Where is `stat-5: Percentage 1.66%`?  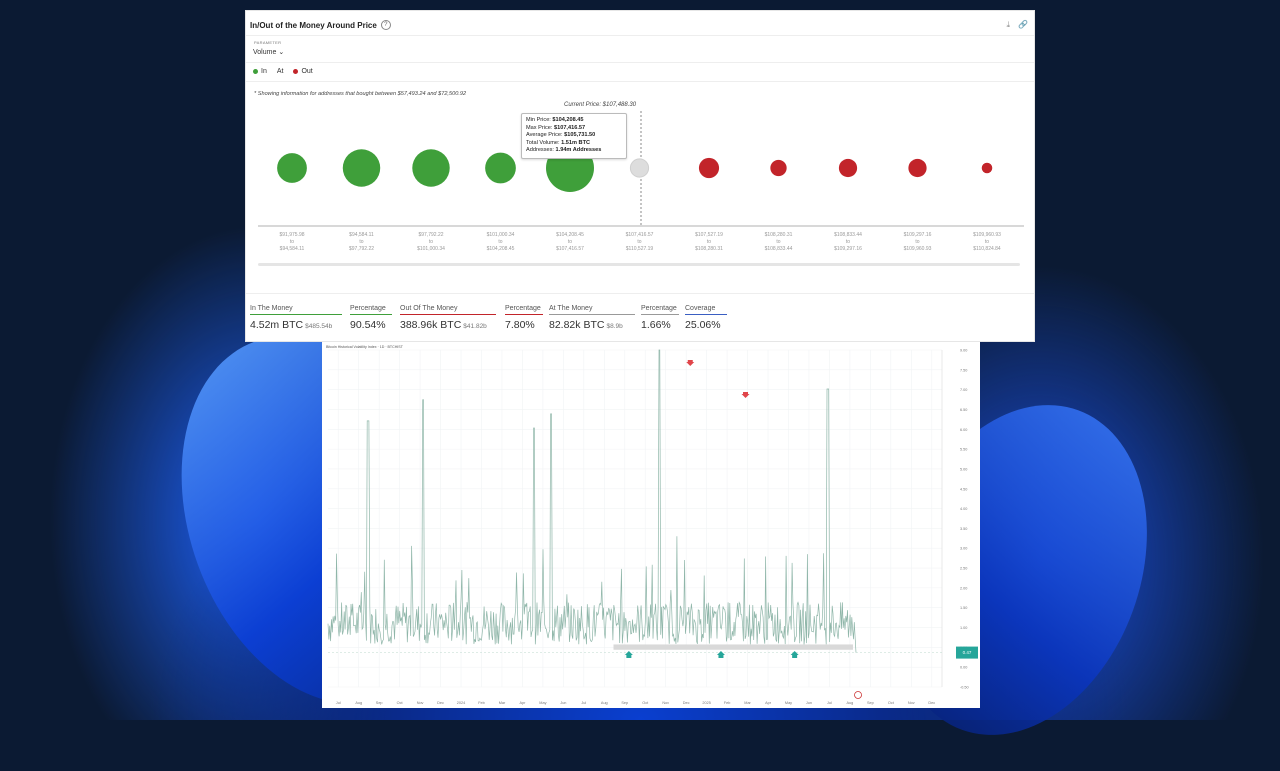 stat-5: Percentage 1.66% is located at coordinates (660, 318).